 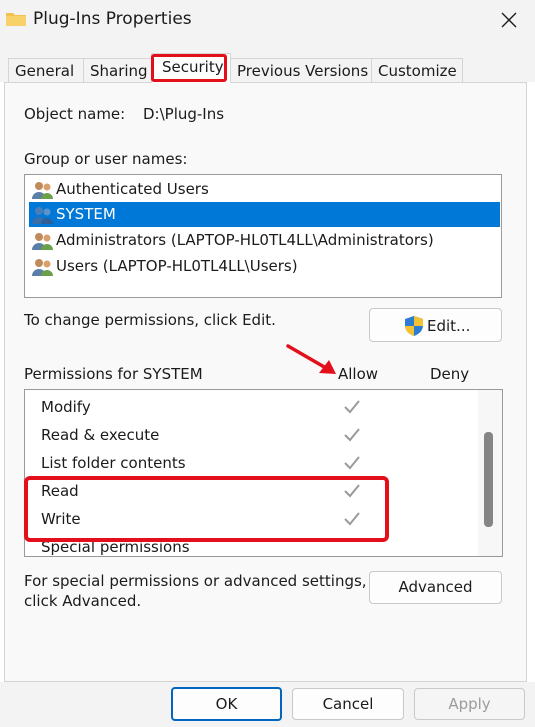 I want to click on group-user-names-label: Group or user names:, so click(x=106, y=159).